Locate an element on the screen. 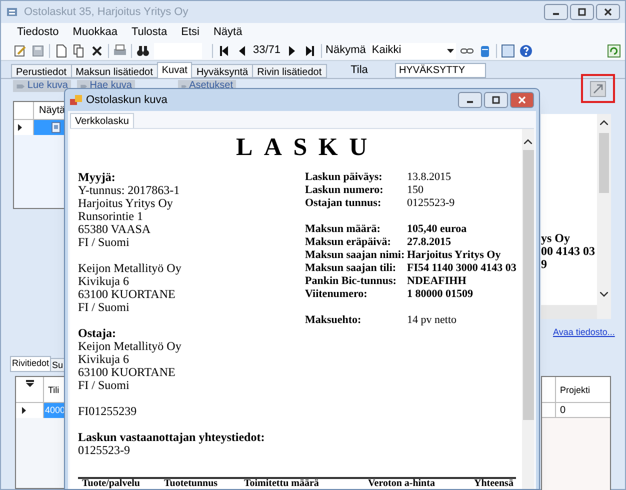 This screenshot has width=626, height=490. menu-item: Tulosta is located at coordinates (149, 32).